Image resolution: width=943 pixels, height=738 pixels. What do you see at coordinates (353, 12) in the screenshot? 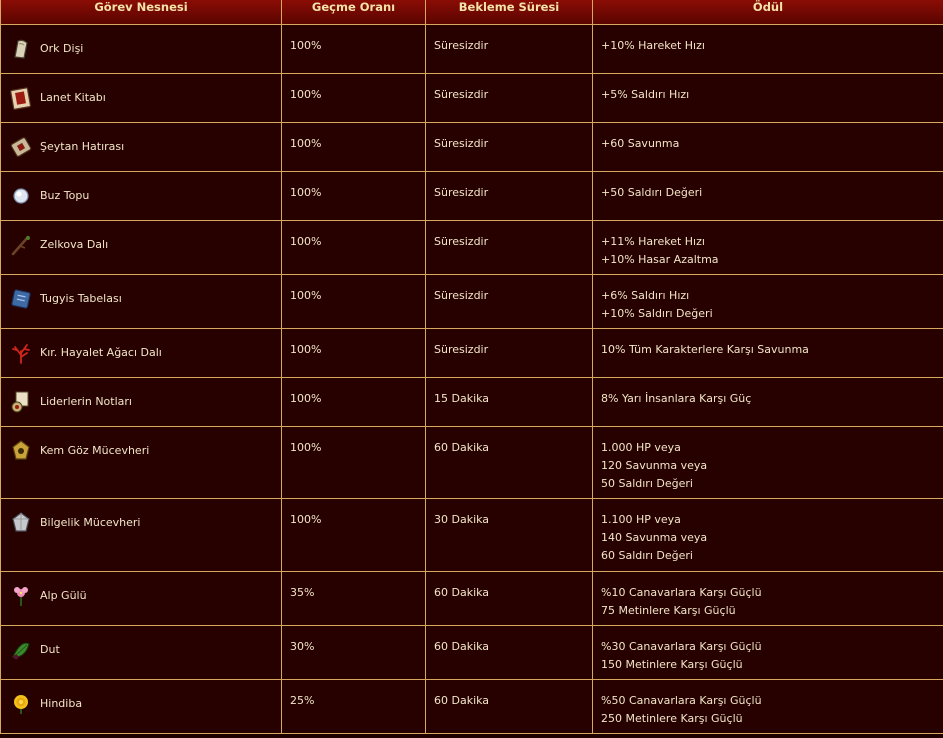
I see `header-rate: Geçme Oranı` at bounding box center [353, 12].